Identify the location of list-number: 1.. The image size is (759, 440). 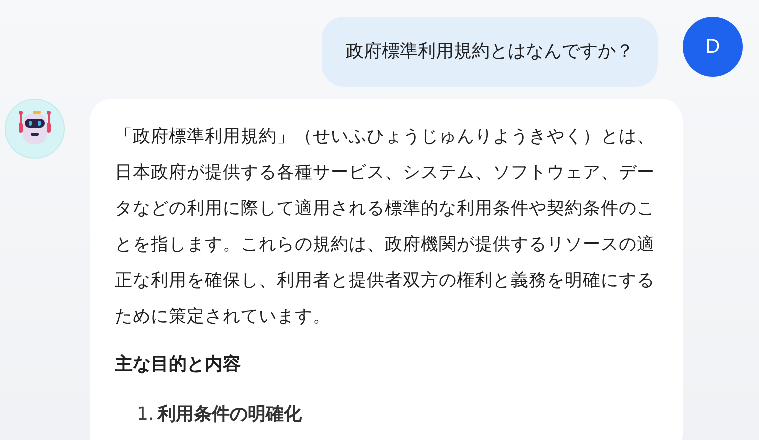
(145, 415).